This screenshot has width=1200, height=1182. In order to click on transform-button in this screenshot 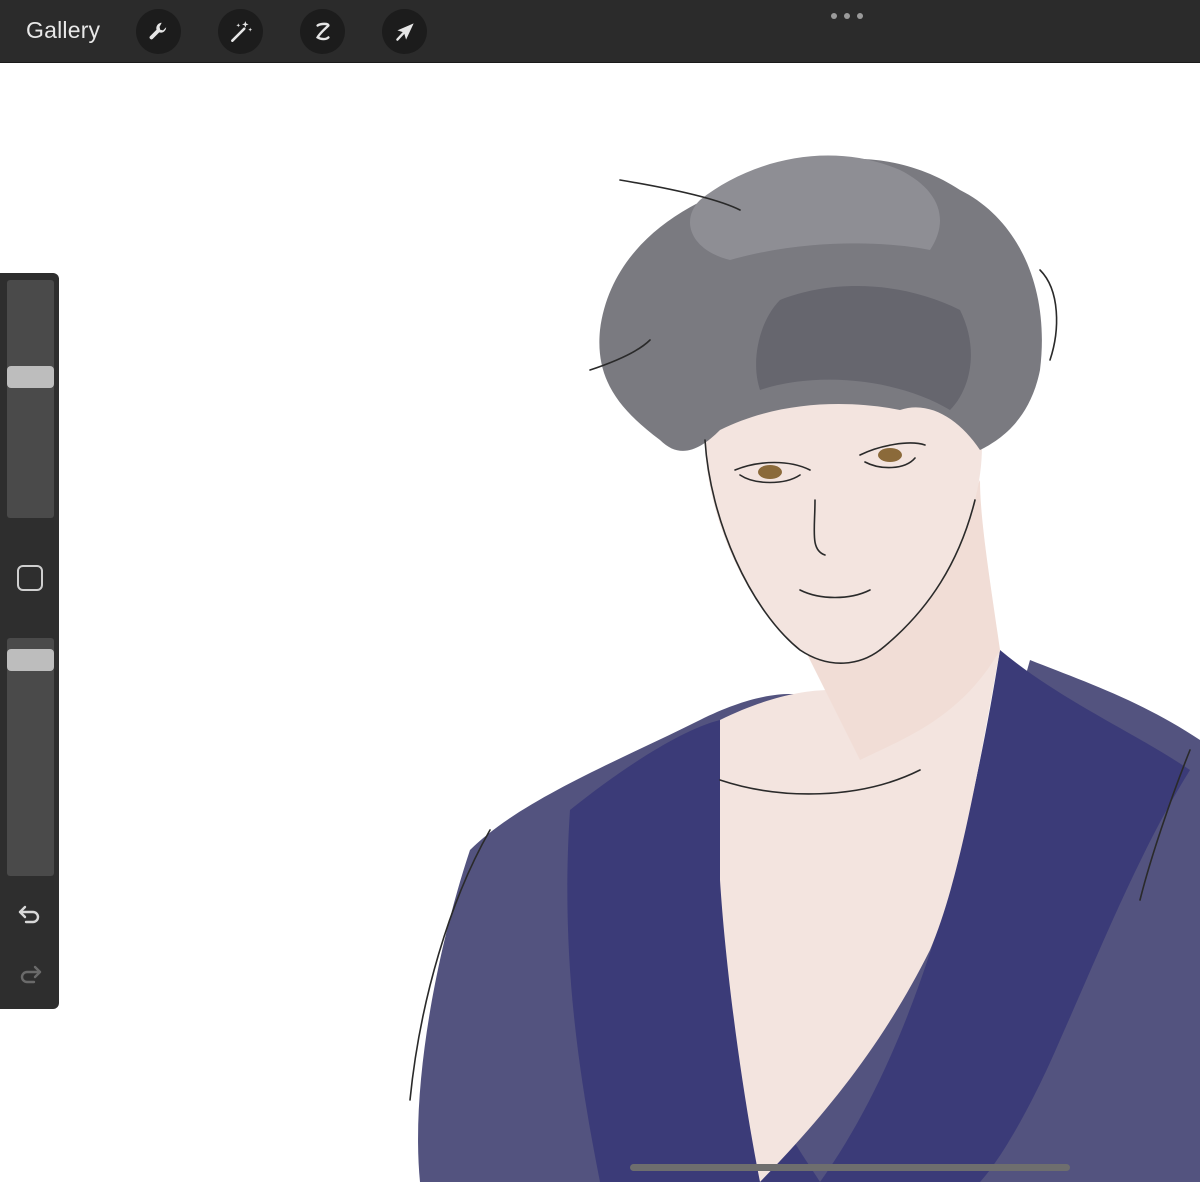, I will do `click(404, 31)`.